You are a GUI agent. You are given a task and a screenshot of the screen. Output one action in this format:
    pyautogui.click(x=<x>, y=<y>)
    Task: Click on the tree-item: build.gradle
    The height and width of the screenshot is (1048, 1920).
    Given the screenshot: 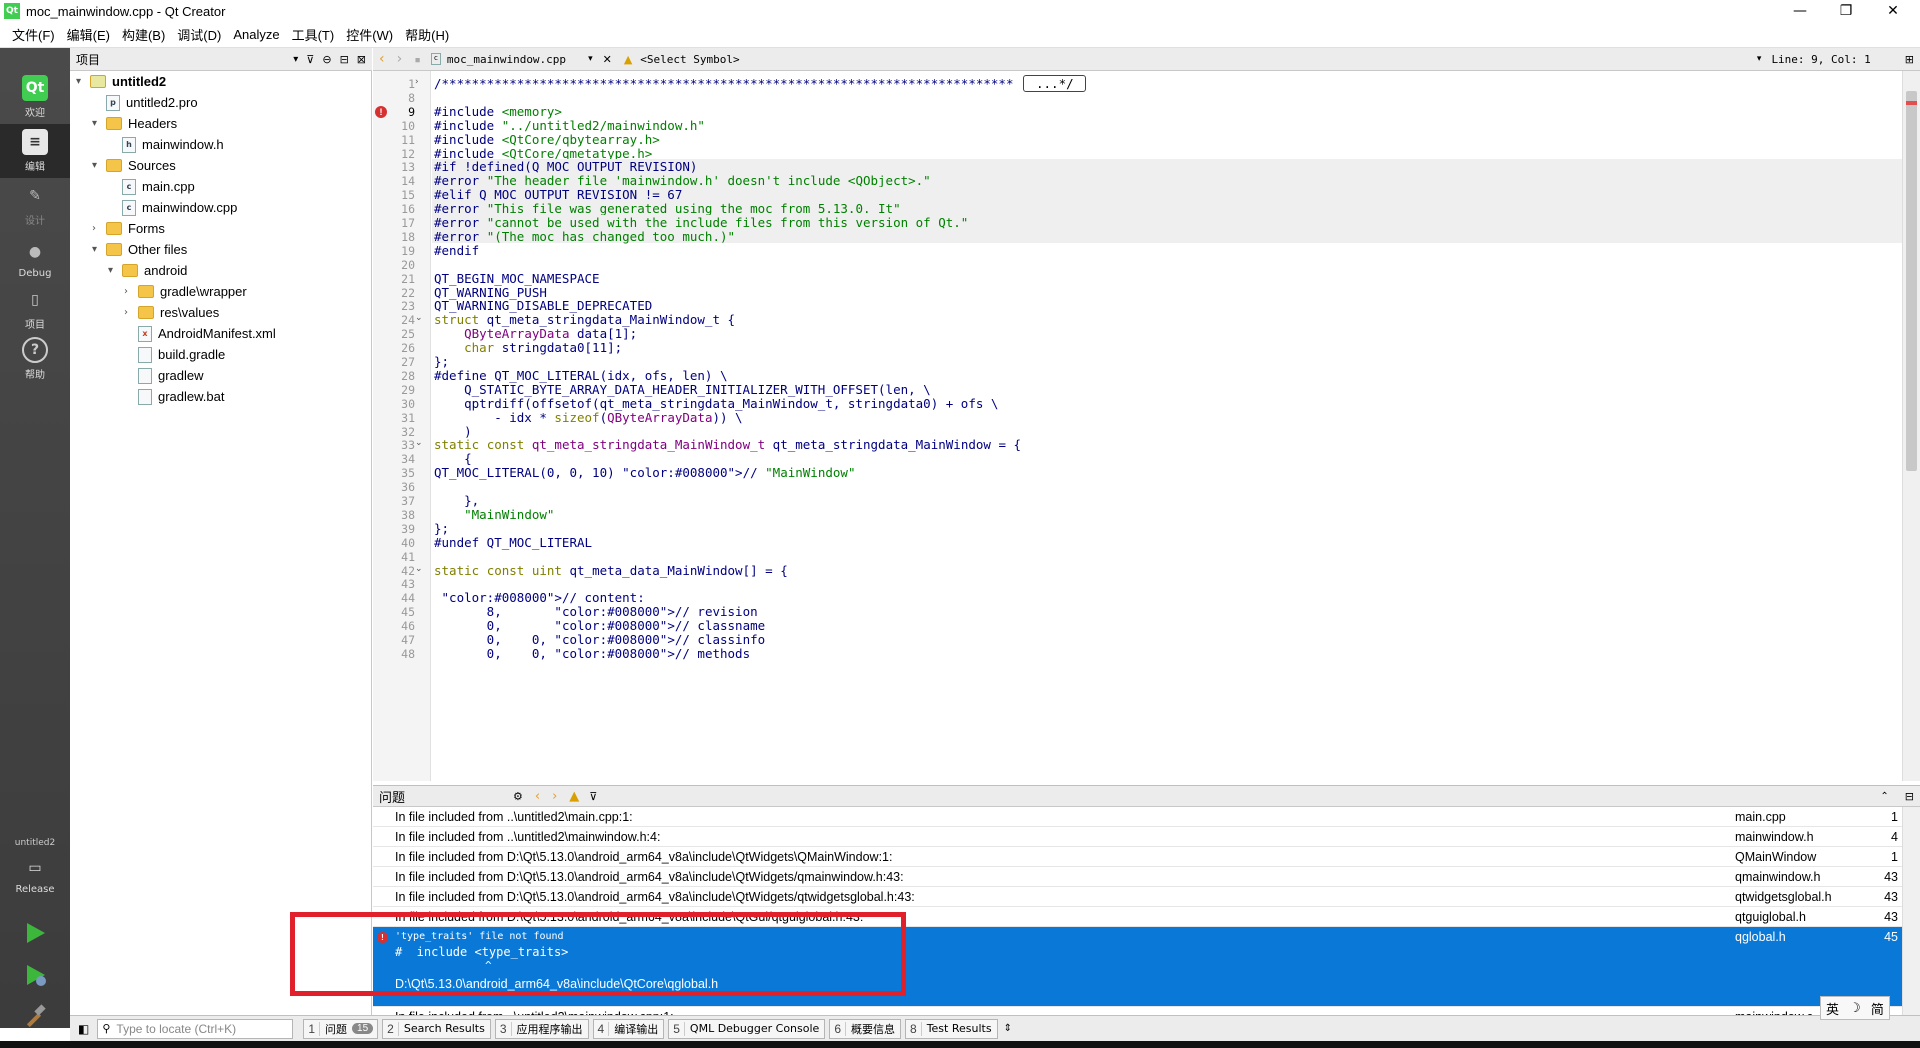 What is the action you would take?
    pyautogui.click(x=174, y=354)
    